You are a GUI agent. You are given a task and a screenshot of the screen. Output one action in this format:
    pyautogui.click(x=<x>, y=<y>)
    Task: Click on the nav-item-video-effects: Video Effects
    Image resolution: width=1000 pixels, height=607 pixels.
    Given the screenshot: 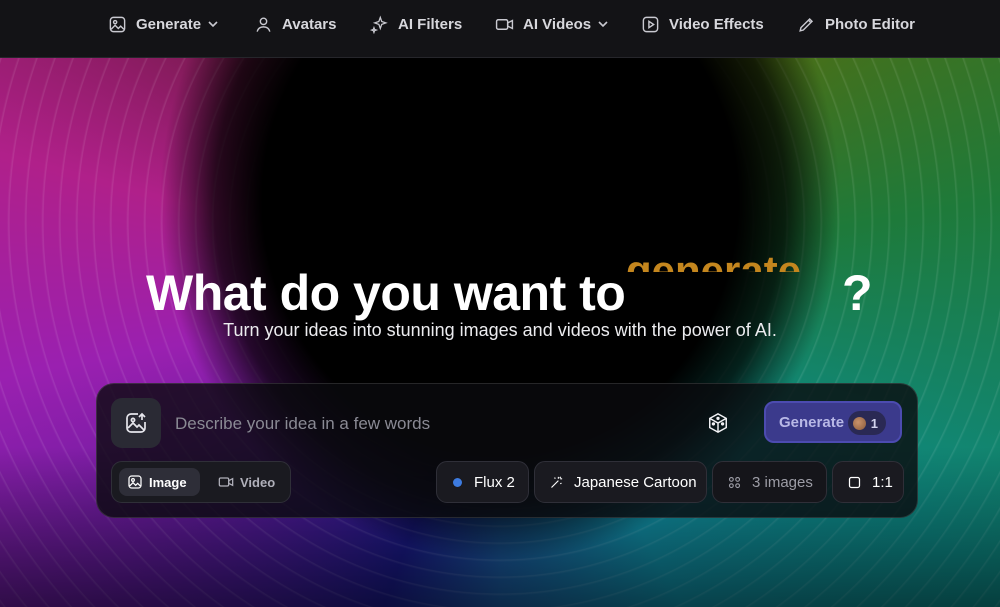 What is the action you would take?
    pyautogui.click(x=702, y=24)
    